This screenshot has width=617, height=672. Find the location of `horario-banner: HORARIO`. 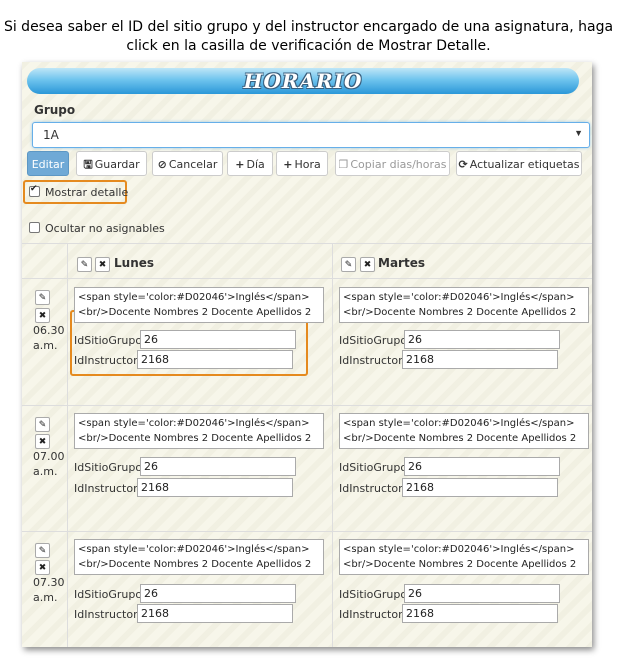

horario-banner: HORARIO is located at coordinates (303, 81).